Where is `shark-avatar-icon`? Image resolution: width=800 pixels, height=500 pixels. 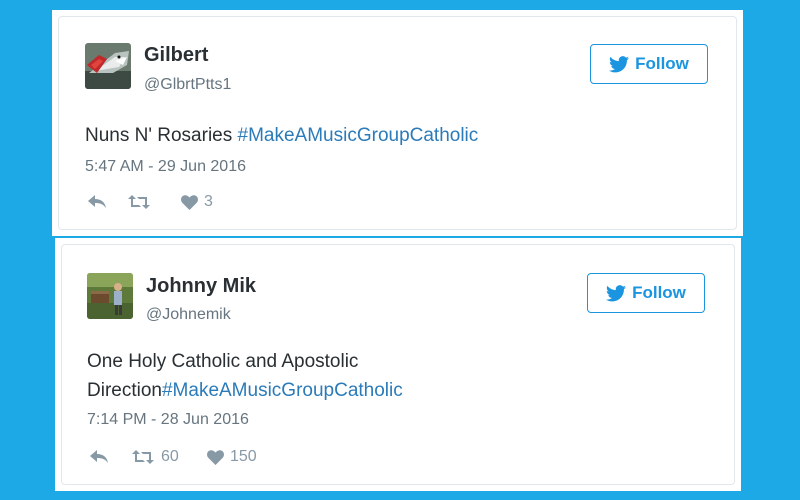
shark-avatar-icon is located at coordinates (108, 66).